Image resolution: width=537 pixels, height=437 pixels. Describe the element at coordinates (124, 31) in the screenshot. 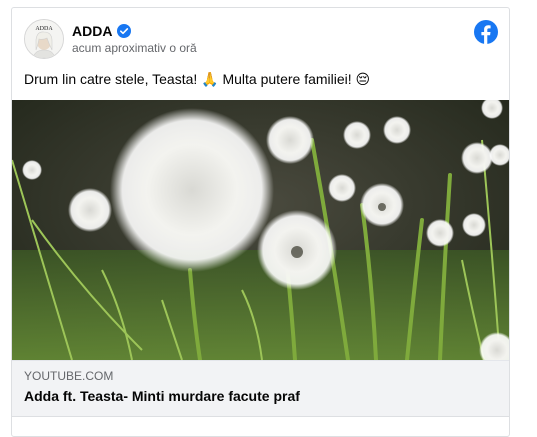

I see `verified-badge-icon` at that location.